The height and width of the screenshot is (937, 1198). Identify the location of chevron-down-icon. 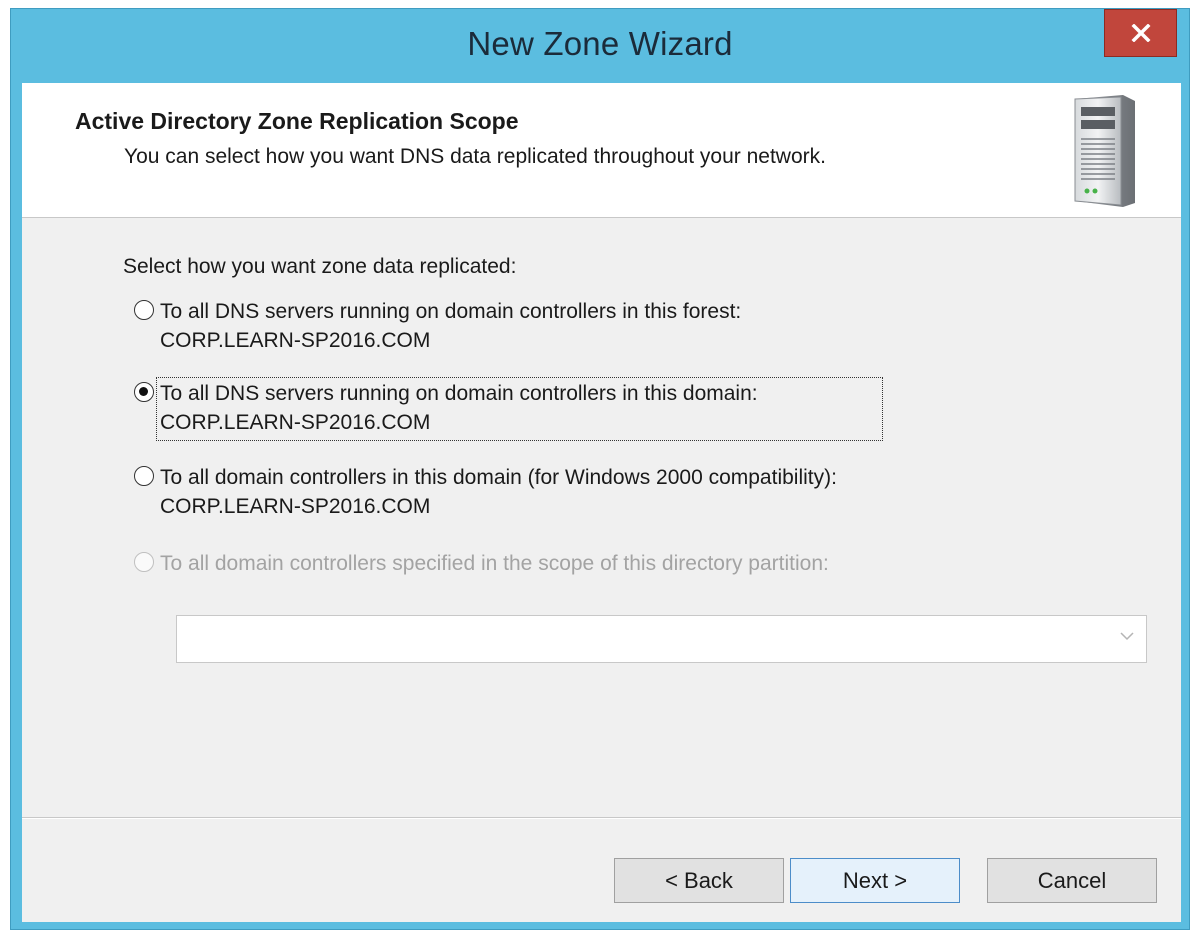
(1127, 636).